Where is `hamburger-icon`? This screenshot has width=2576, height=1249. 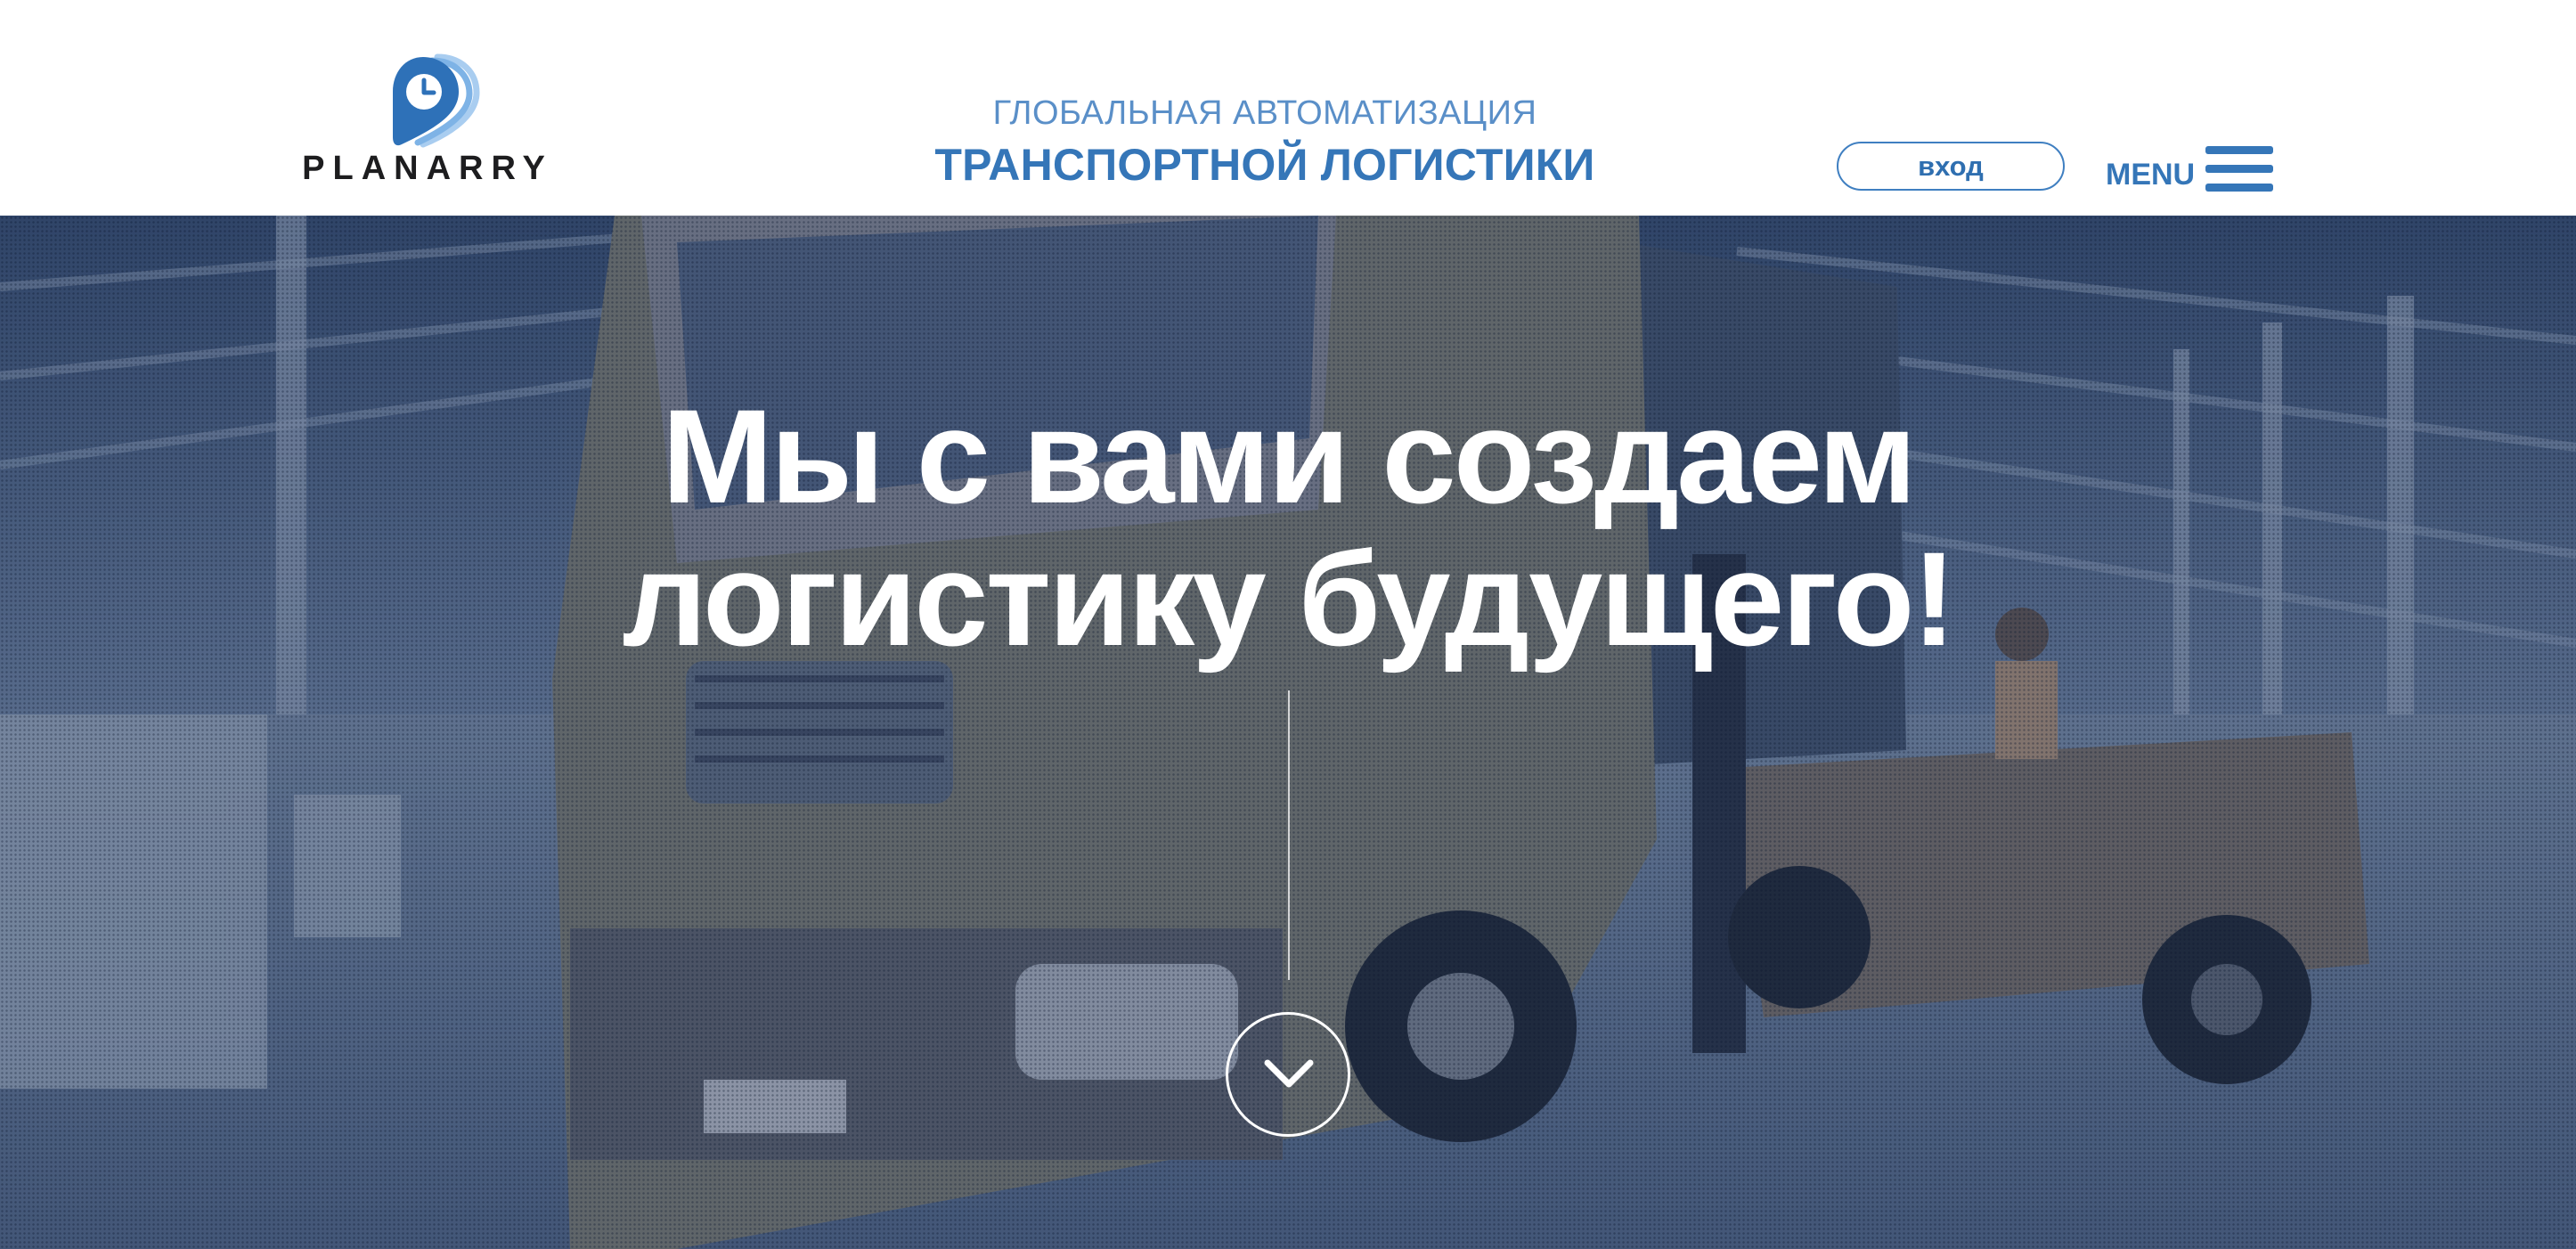
hamburger-icon is located at coordinates (2239, 169).